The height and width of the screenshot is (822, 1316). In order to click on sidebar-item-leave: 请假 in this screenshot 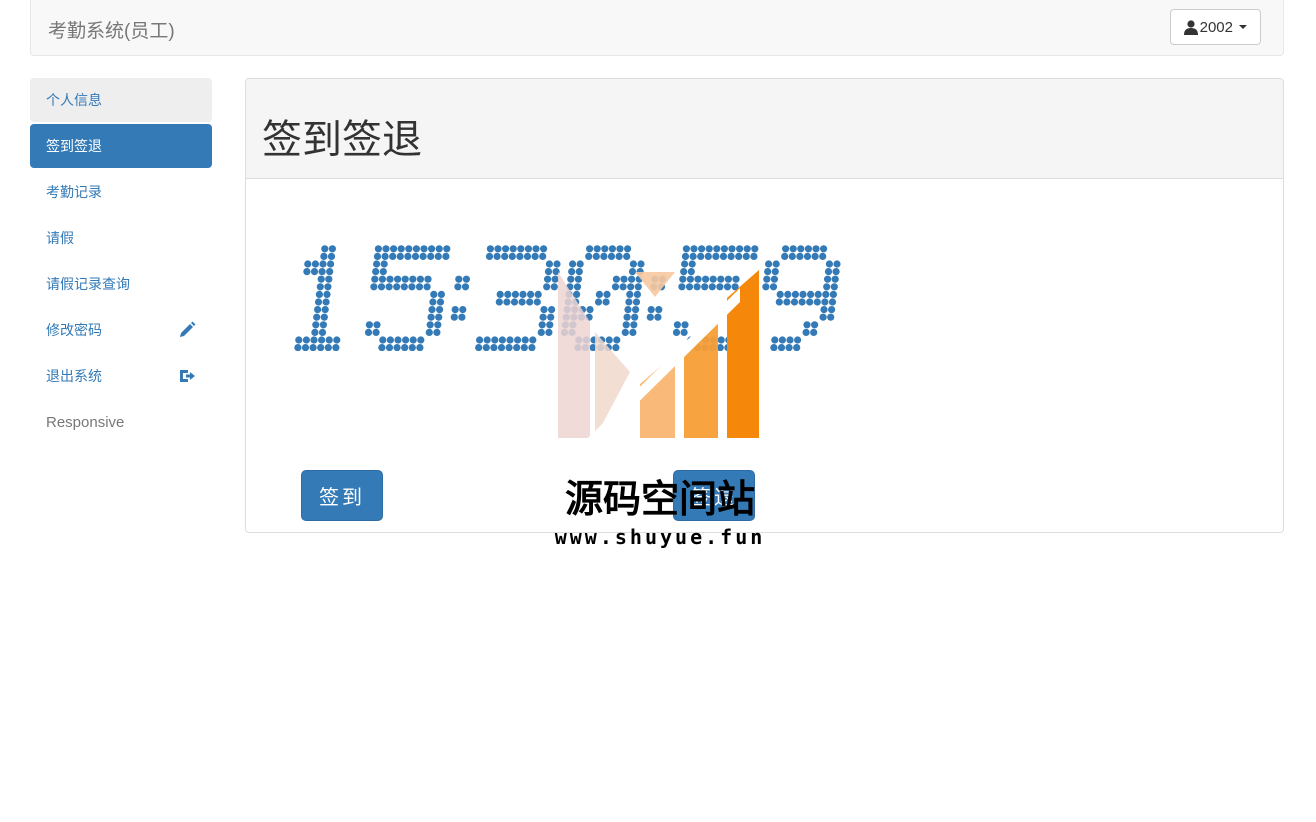, I will do `click(121, 238)`.